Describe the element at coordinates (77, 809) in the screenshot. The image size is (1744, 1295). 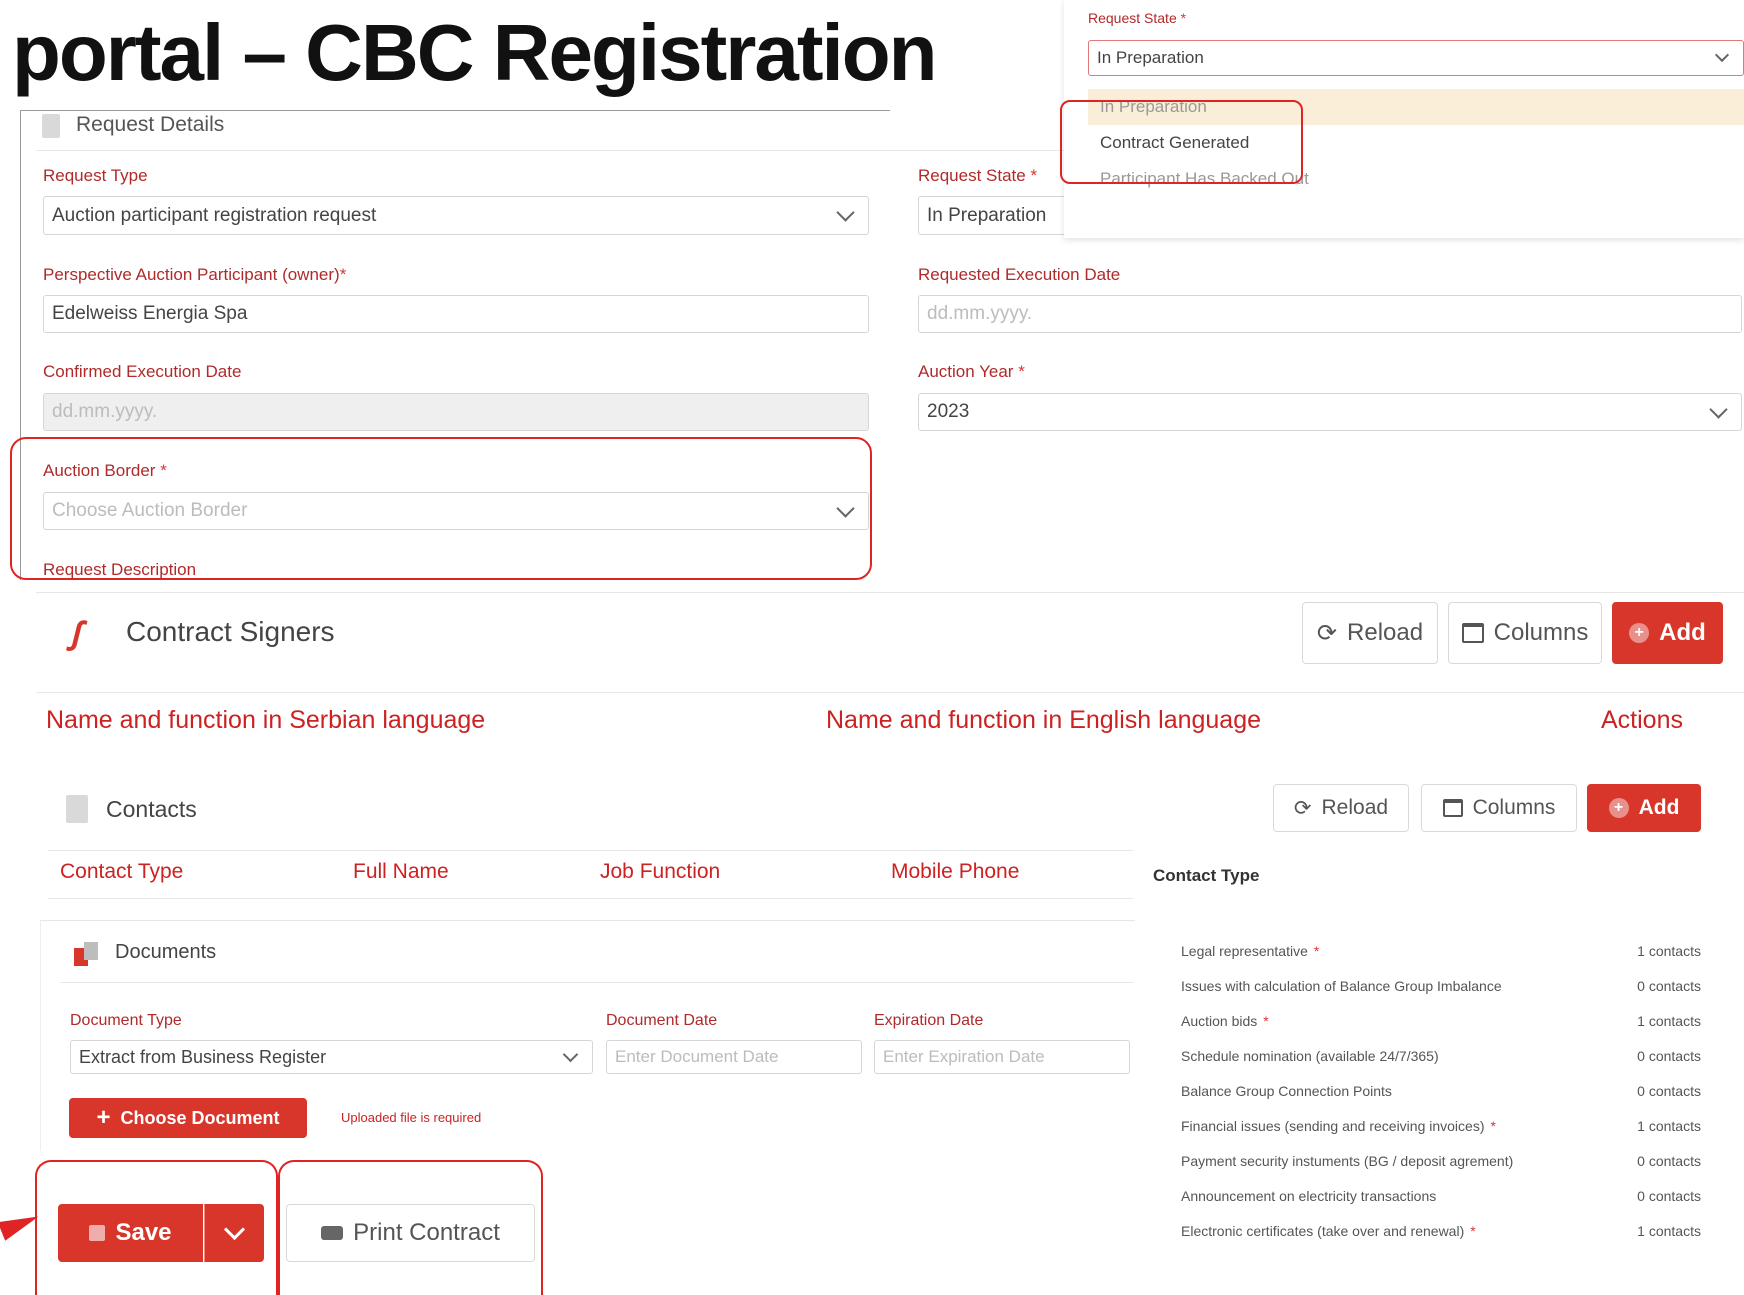
I see `contacts-icon` at that location.